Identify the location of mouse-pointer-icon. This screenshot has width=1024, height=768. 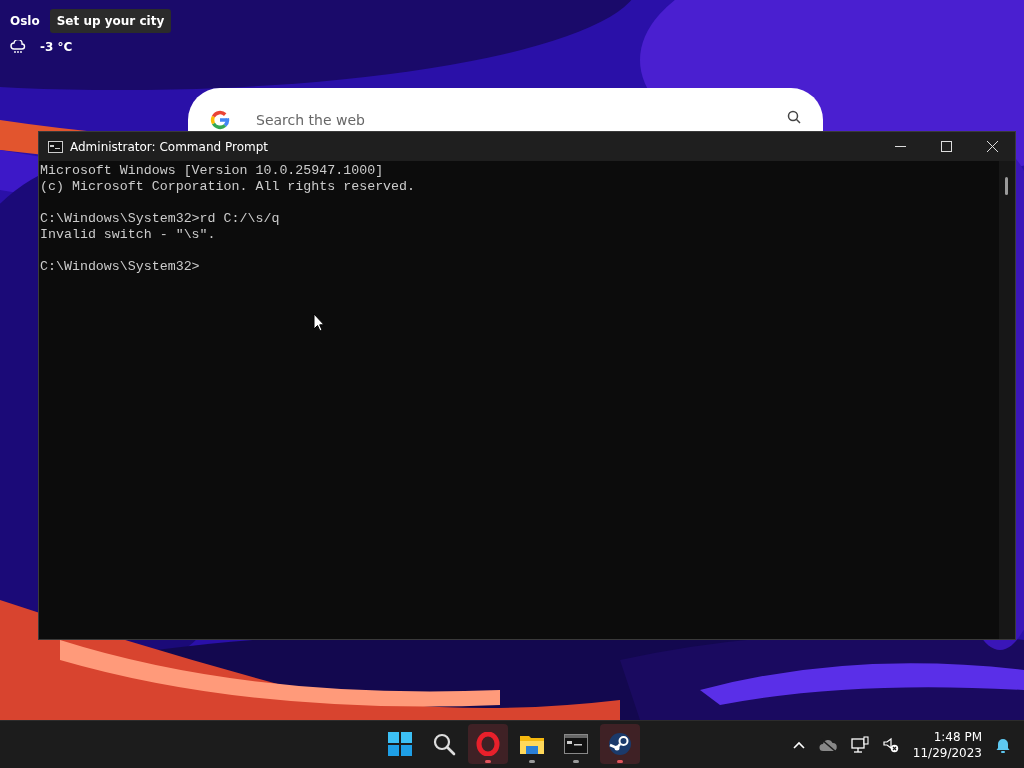
(319, 322).